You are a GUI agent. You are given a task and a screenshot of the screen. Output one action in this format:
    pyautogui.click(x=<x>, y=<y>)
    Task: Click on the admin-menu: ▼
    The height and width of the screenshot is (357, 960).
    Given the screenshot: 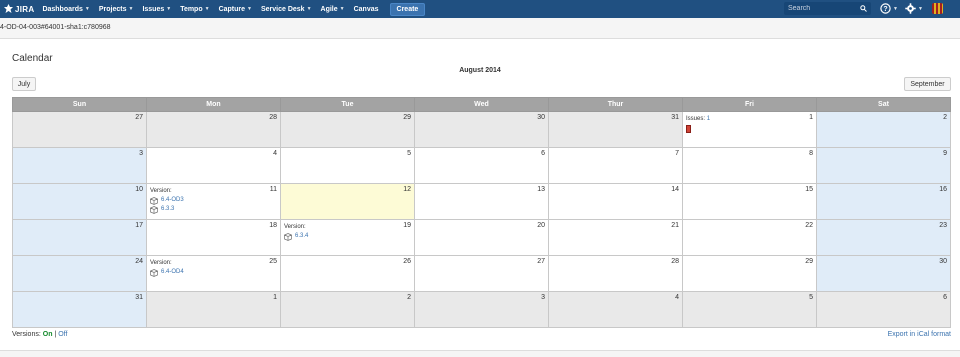 What is the action you would take?
    pyautogui.click(x=914, y=8)
    